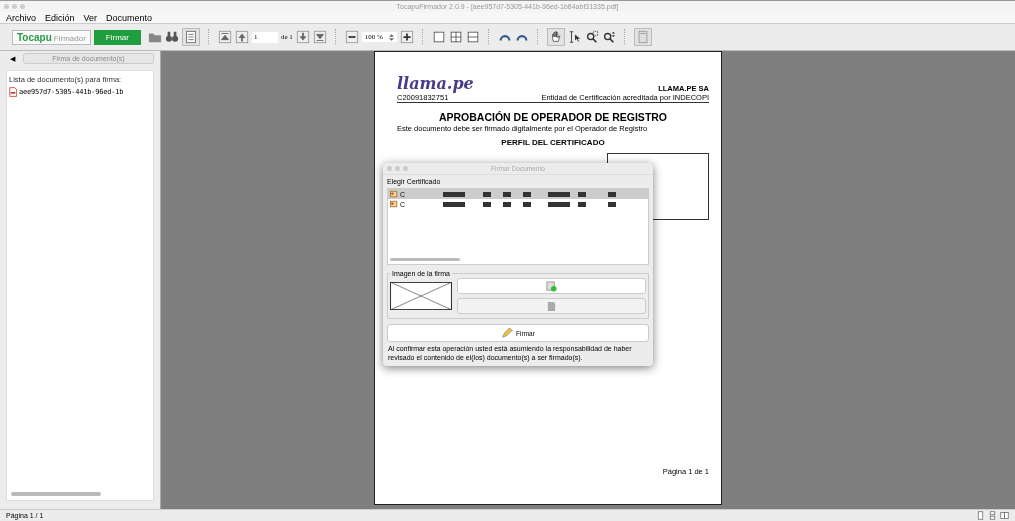 This screenshot has width=1015, height=521. Describe the element at coordinates (13, 92) in the screenshot. I see `pdf-file-icon` at that location.